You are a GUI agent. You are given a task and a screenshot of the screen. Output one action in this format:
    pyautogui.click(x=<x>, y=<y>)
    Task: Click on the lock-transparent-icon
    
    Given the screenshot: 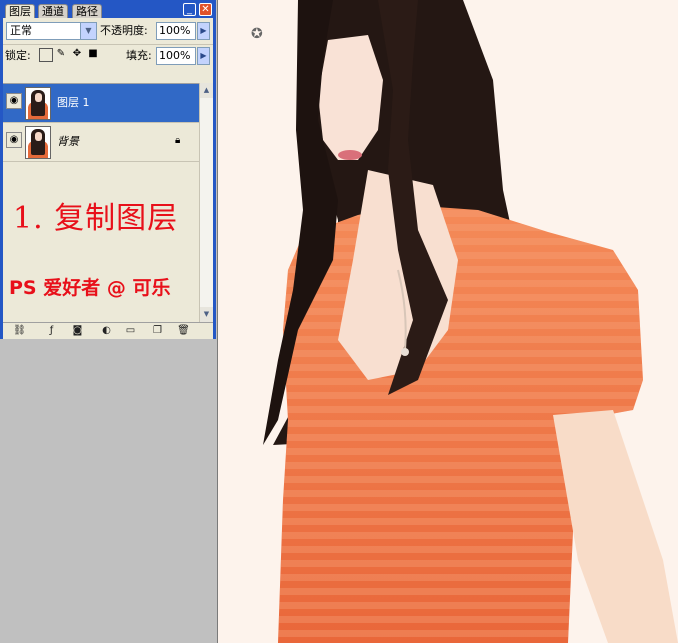 What is the action you would take?
    pyautogui.click(x=46, y=55)
    